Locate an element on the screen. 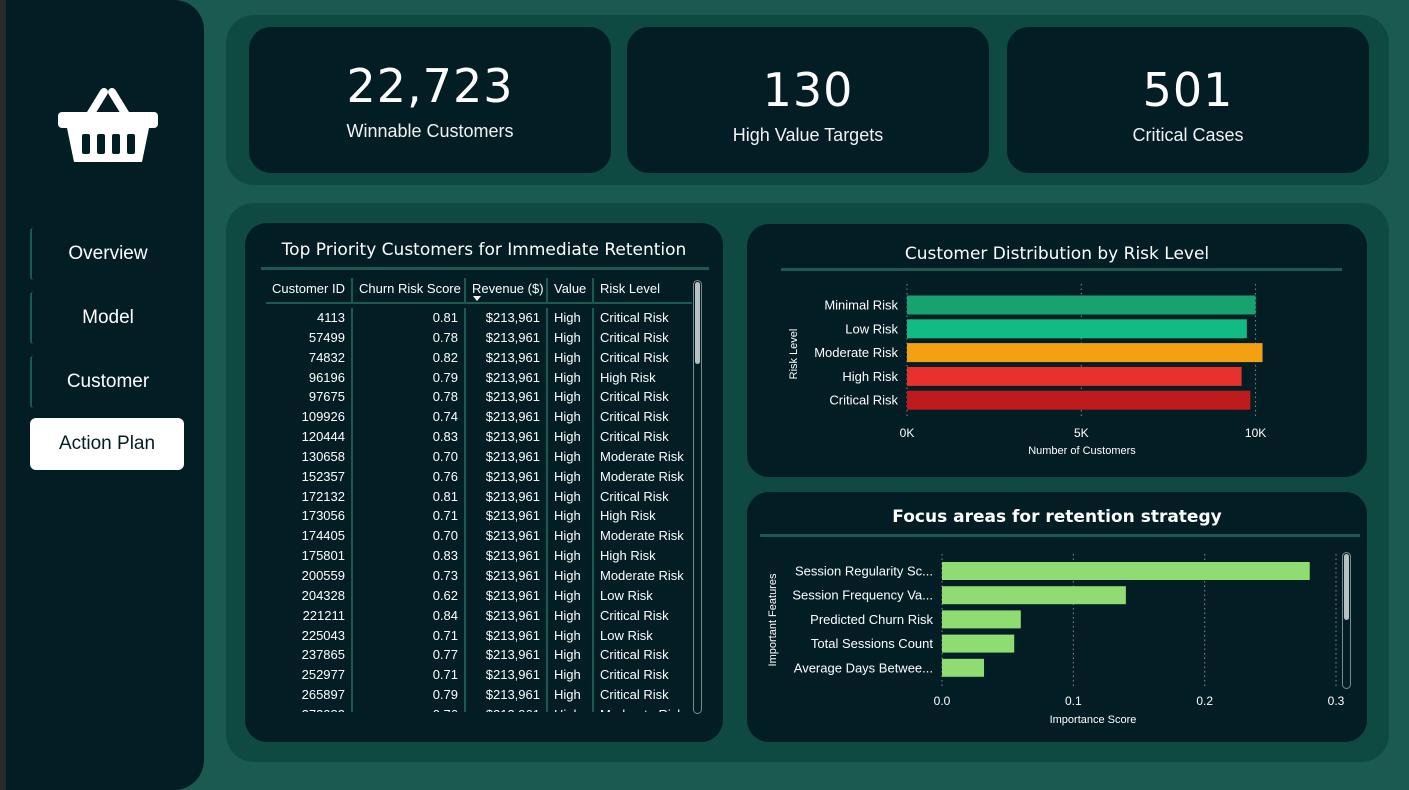 Image resolution: width=1409 pixels, height=790 pixels. nav-action-plan: Action Plan is located at coordinates (107, 444).